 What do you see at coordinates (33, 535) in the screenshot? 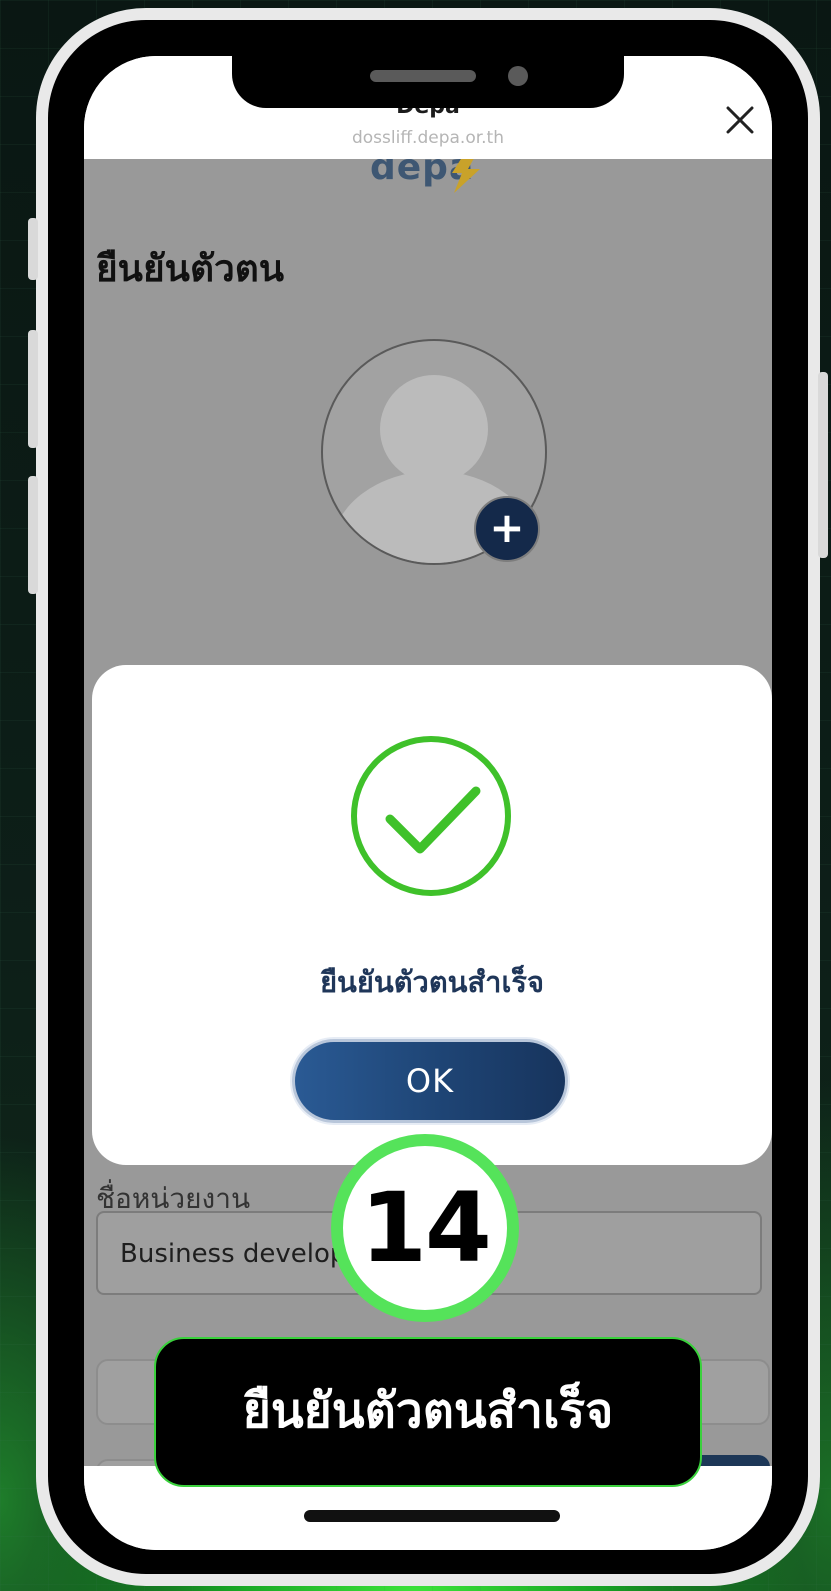
I see `volume-down-button` at bounding box center [33, 535].